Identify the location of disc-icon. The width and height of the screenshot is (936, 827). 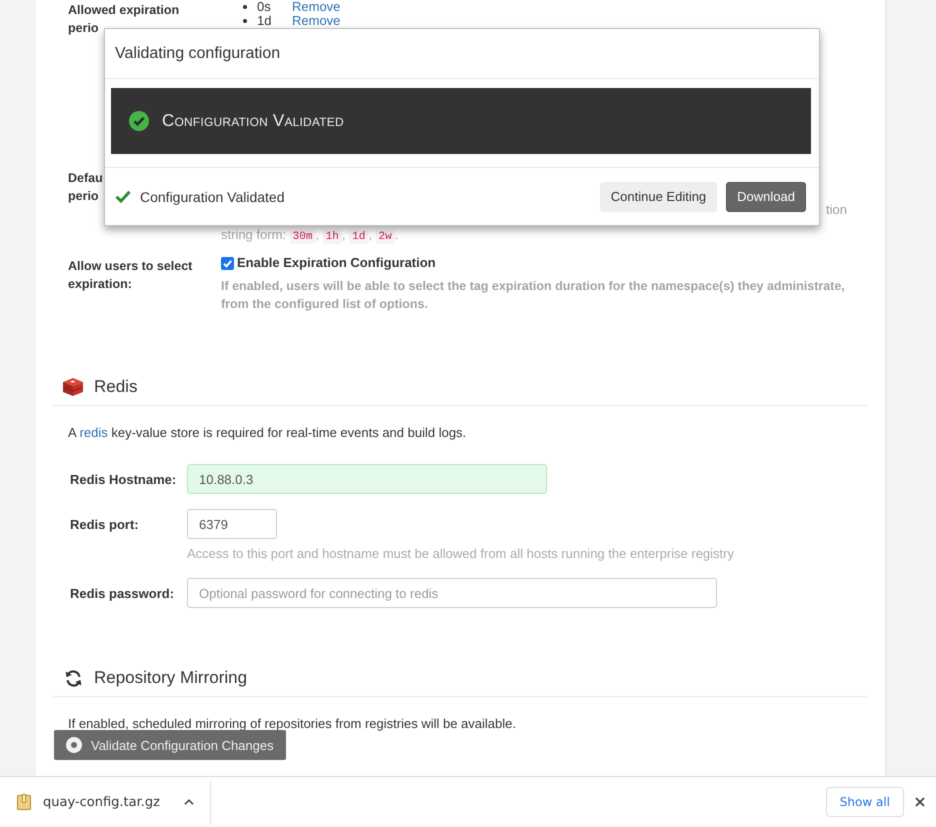
(74, 745).